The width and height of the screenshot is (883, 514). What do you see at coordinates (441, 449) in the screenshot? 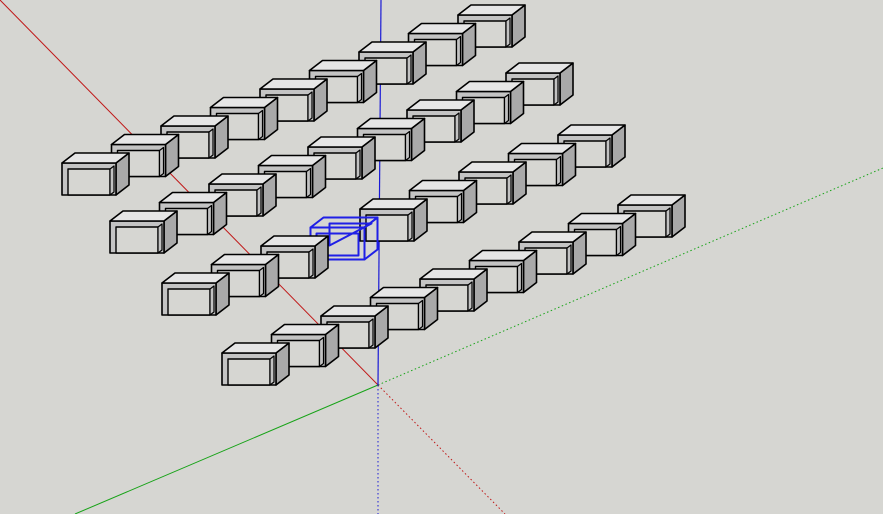
I see `red-axis-positive-dotted` at bounding box center [441, 449].